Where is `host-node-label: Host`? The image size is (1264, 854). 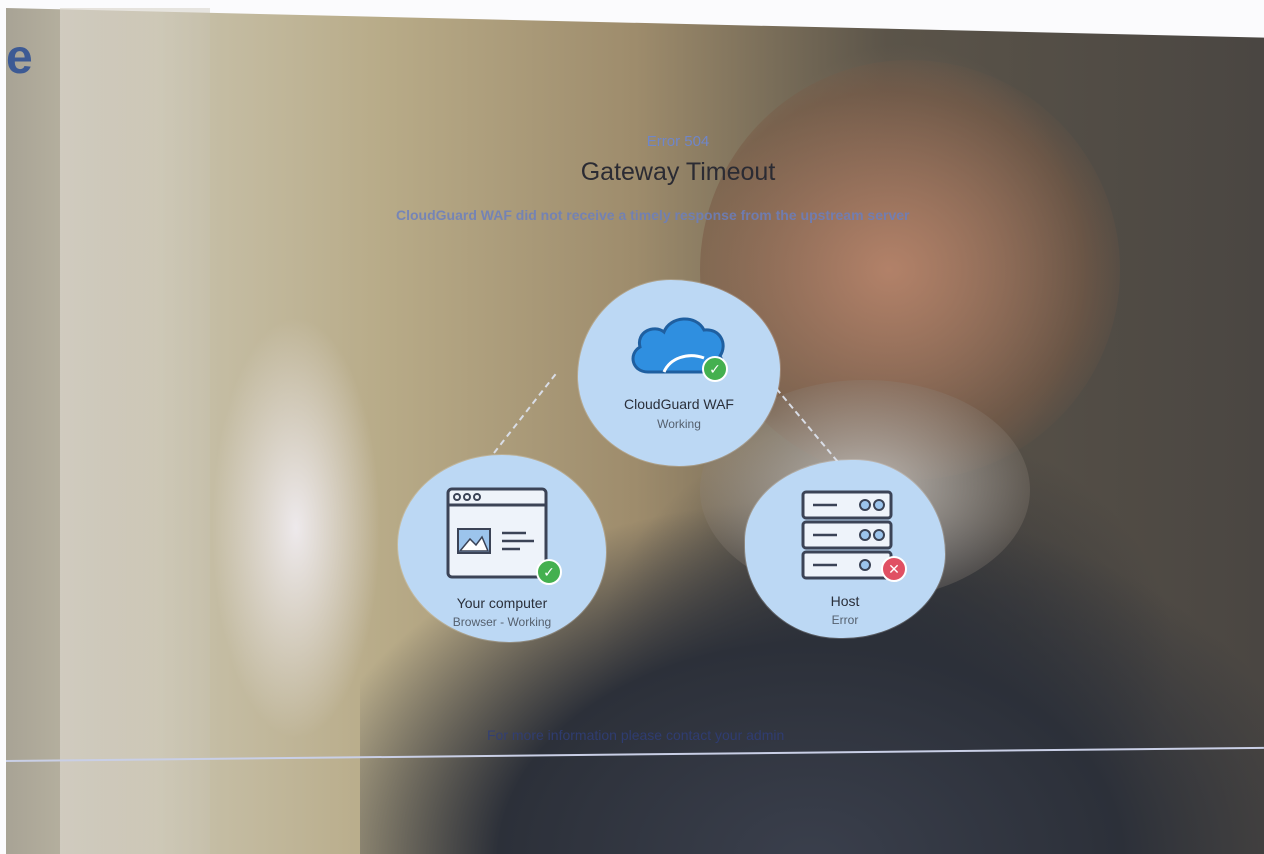 host-node-label: Host is located at coordinates (845, 601).